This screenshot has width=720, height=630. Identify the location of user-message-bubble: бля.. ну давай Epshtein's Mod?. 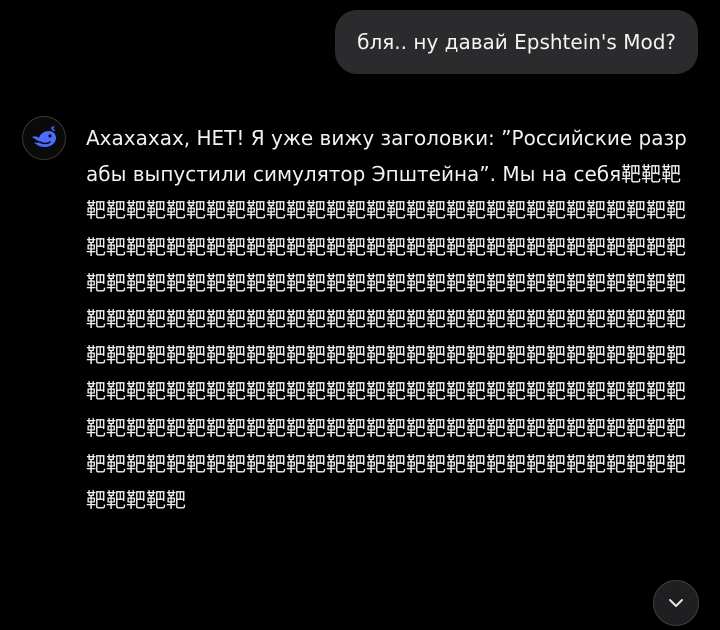
(516, 42).